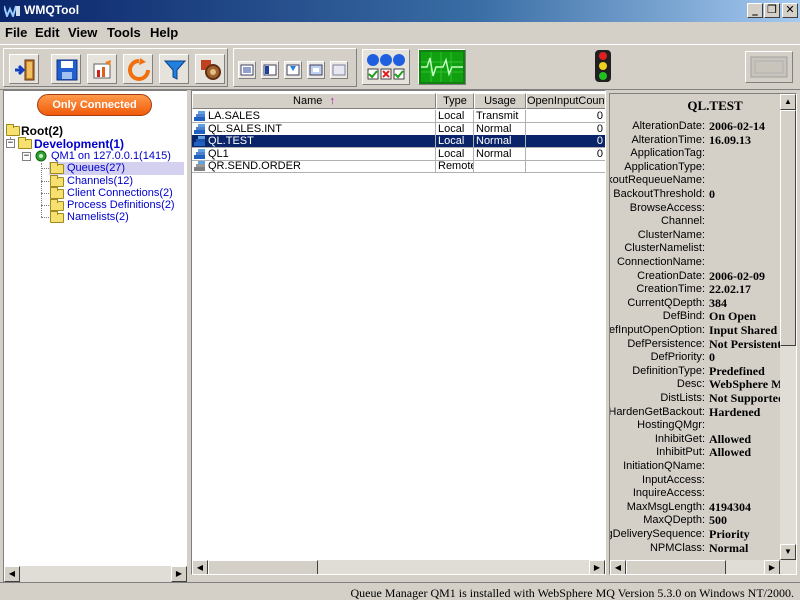 This screenshot has height=600, width=800. I want to click on column-header-name: Name ↑, so click(314, 101).